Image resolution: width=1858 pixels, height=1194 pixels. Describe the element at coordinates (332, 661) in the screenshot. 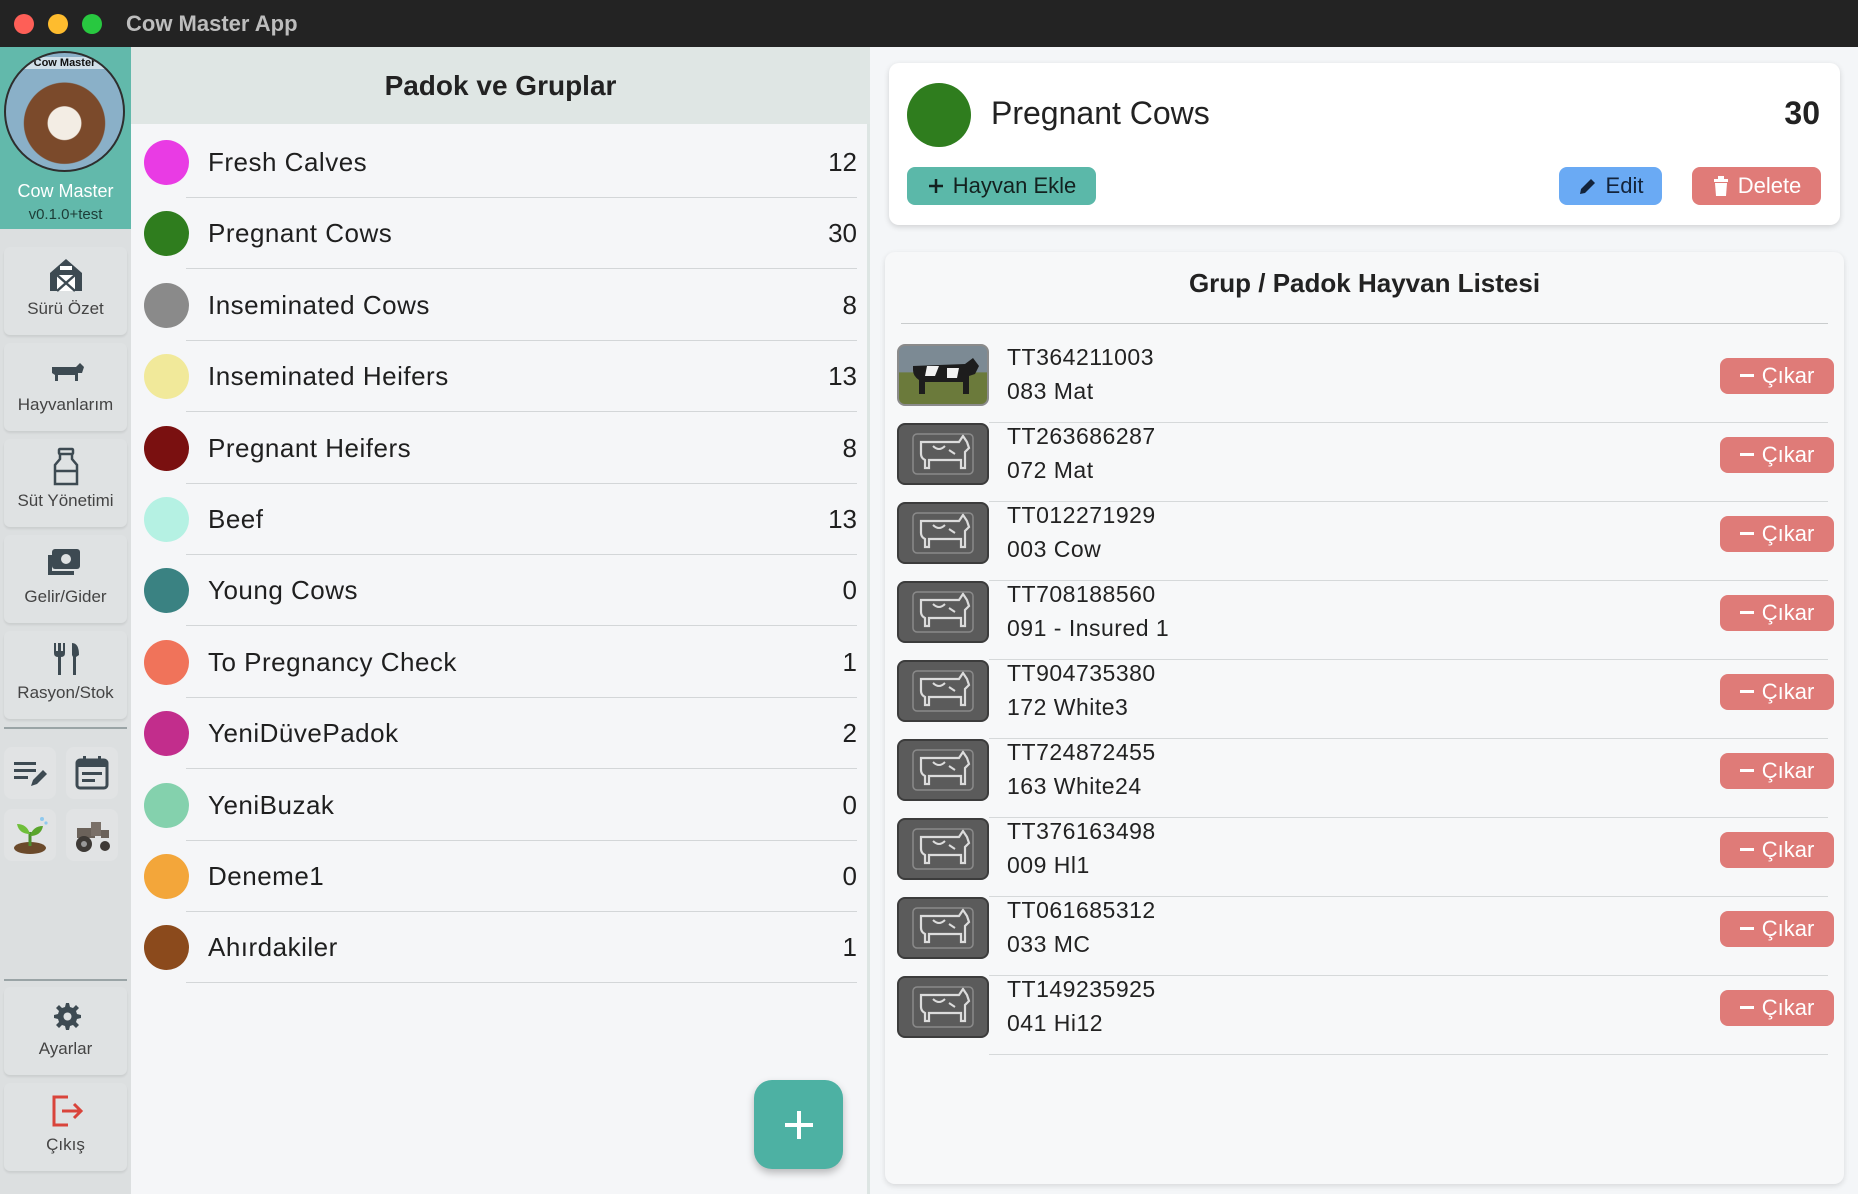

I see `group-name: To Pregnancy Check` at that location.